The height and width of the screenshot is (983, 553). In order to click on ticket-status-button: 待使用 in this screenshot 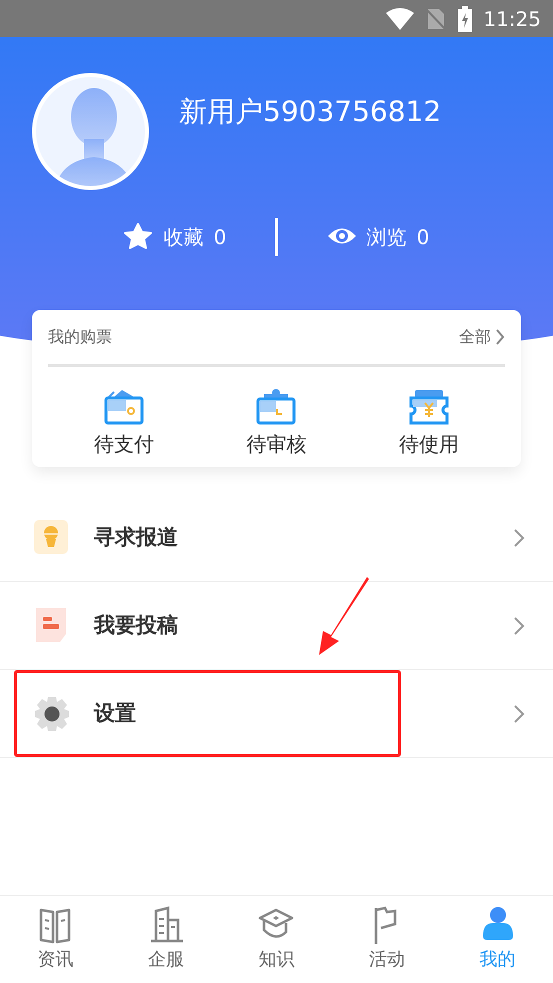, I will do `click(428, 424)`.